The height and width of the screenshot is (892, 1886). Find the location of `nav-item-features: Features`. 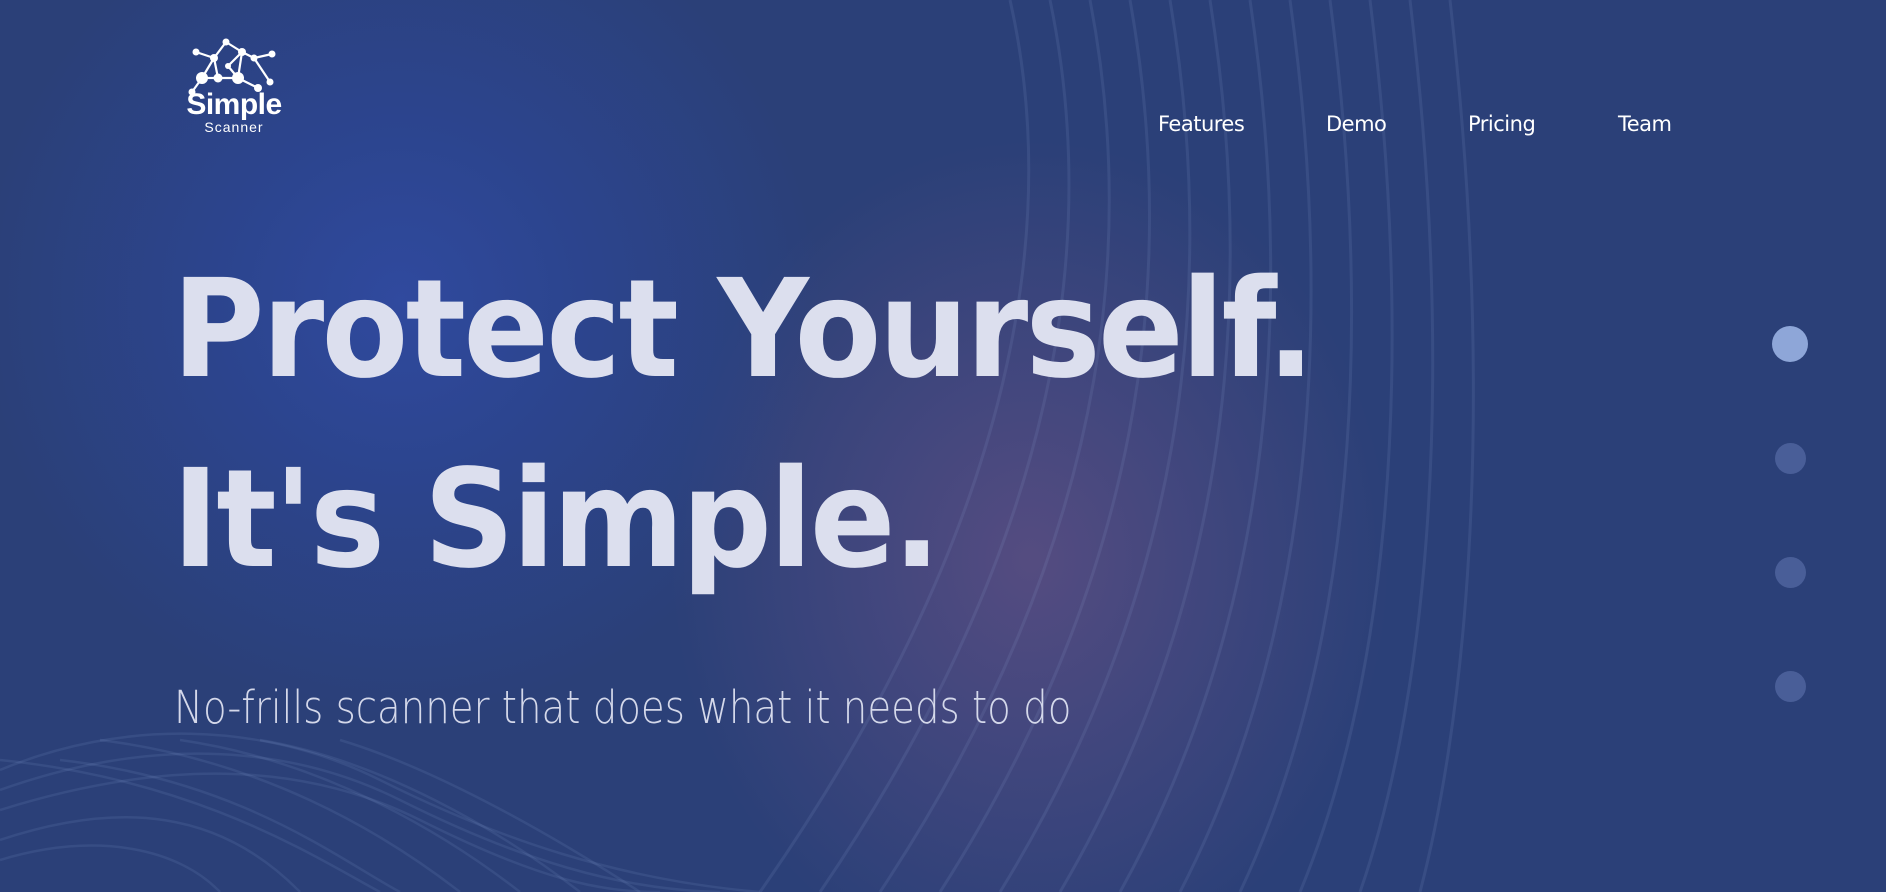

nav-item-features: Features is located at coordinates (1201, 124).